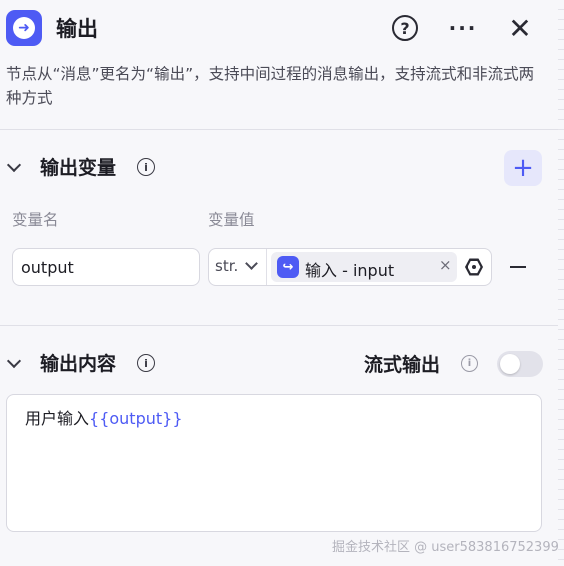 The width and height of the screenshot is (564, 566). Describe the element at coordinates (402, 365) in the screenshot. I see `stream-output-label: 流式输出` at that location.